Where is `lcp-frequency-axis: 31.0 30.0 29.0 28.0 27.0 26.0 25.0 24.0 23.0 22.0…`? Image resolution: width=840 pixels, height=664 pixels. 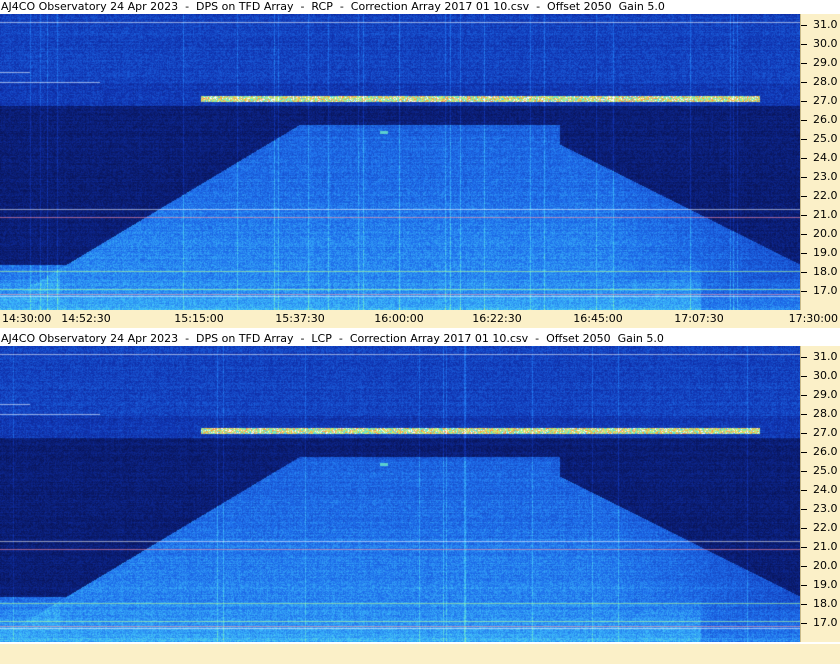
lcp-frequency-axis: 31.0 30.0 29.0 28.0 27.0 26.0 25.0 24.0 23.0 22.0… is located at coordinates (820, 494).